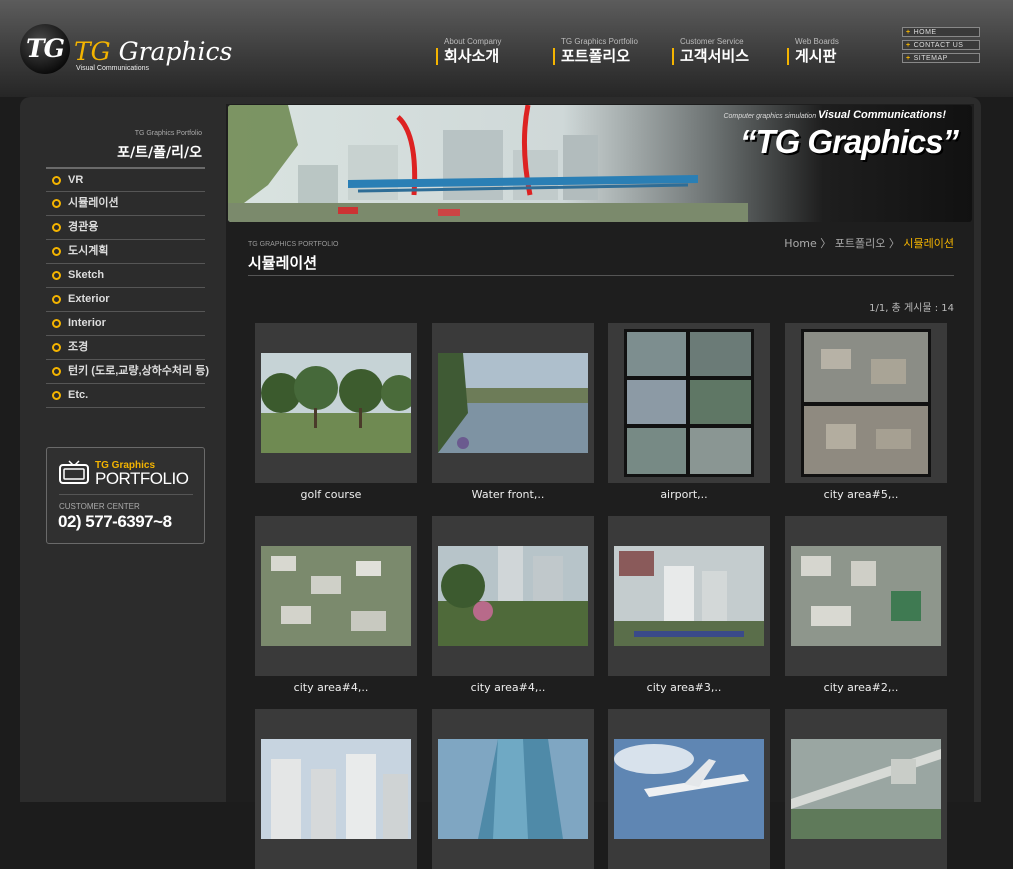  I want to click on post-count: 1/1, 총 게시물 : 14, so click(911, 308).